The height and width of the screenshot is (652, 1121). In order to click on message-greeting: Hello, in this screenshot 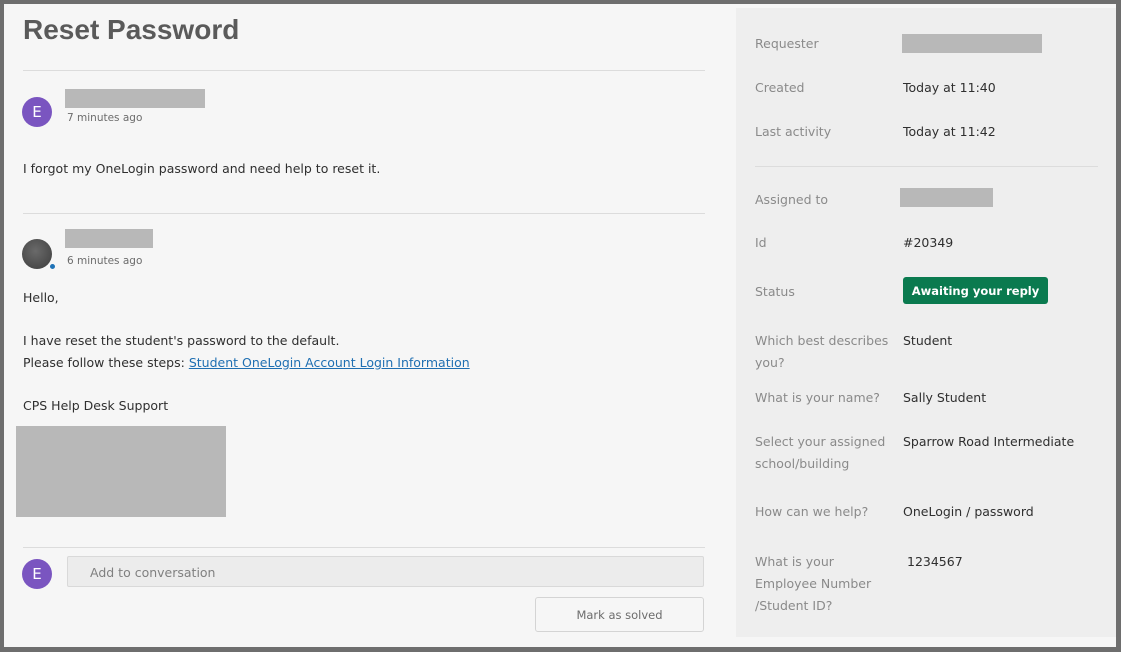, I will do `click(41, 297)`.